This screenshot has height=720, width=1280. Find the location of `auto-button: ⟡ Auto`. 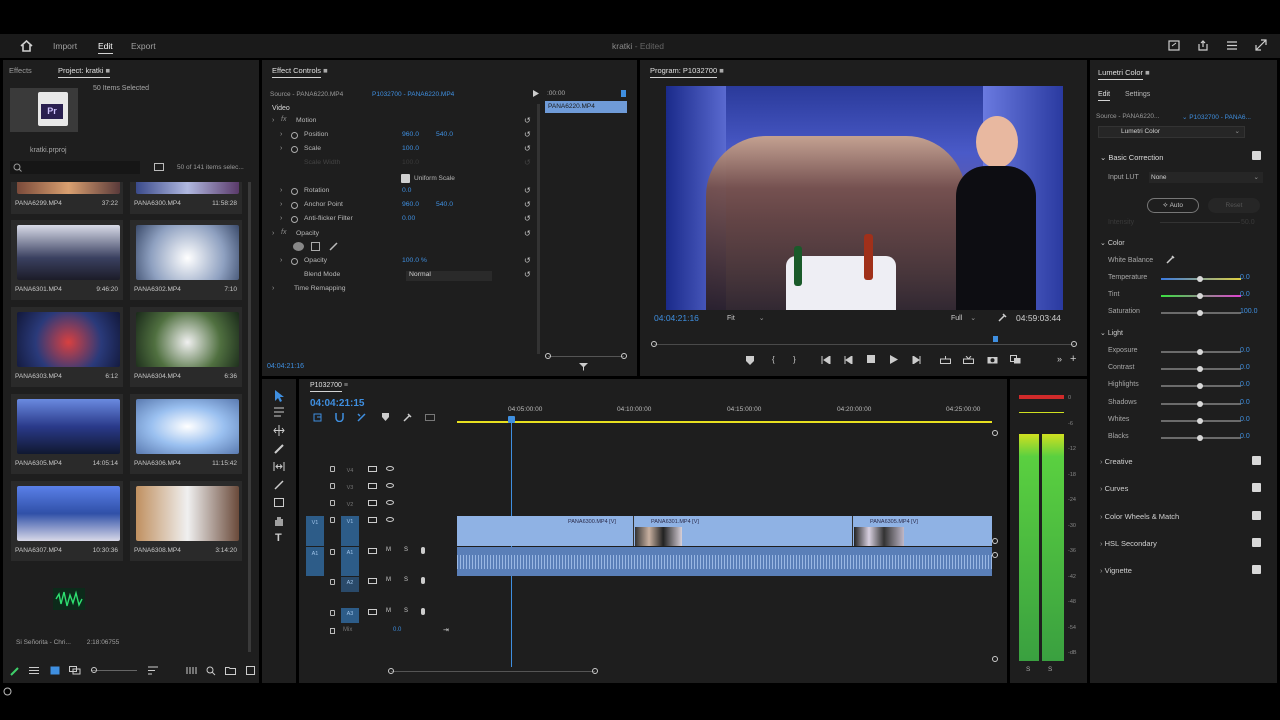

auto-button: ⟡ Auto is located at coordinates (1173, 205).